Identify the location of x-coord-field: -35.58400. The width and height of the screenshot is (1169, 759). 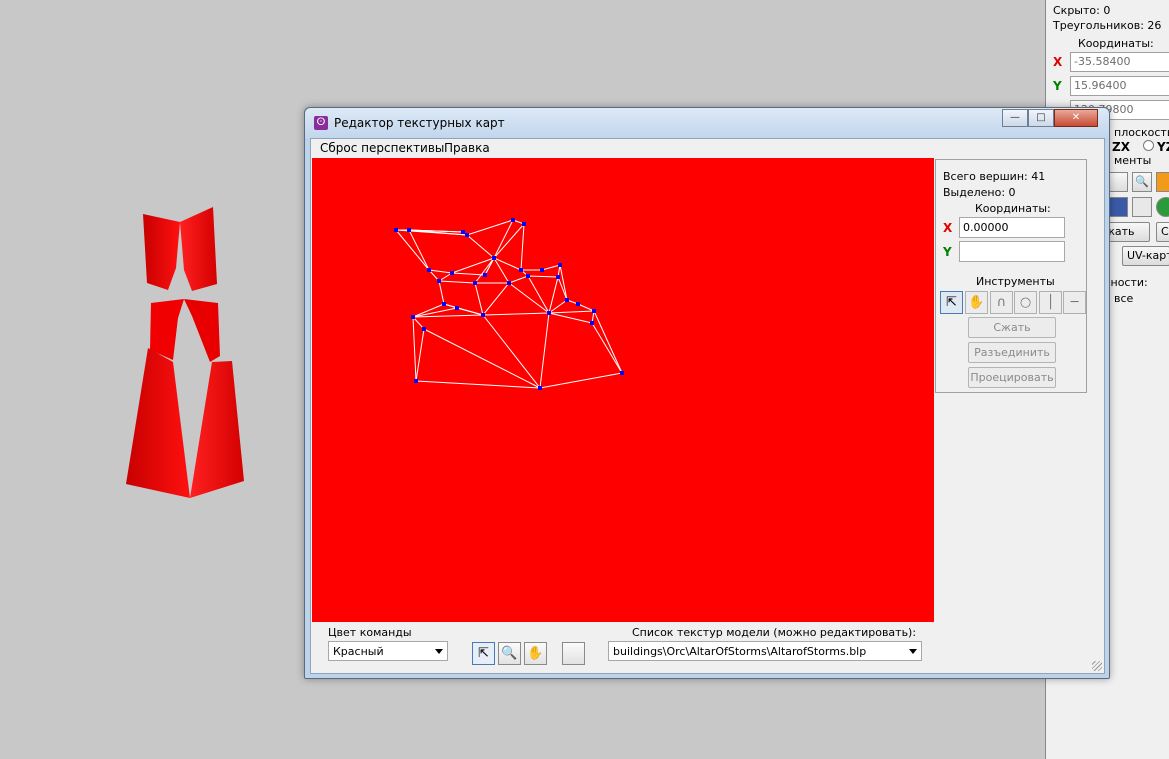
(1119, 62).